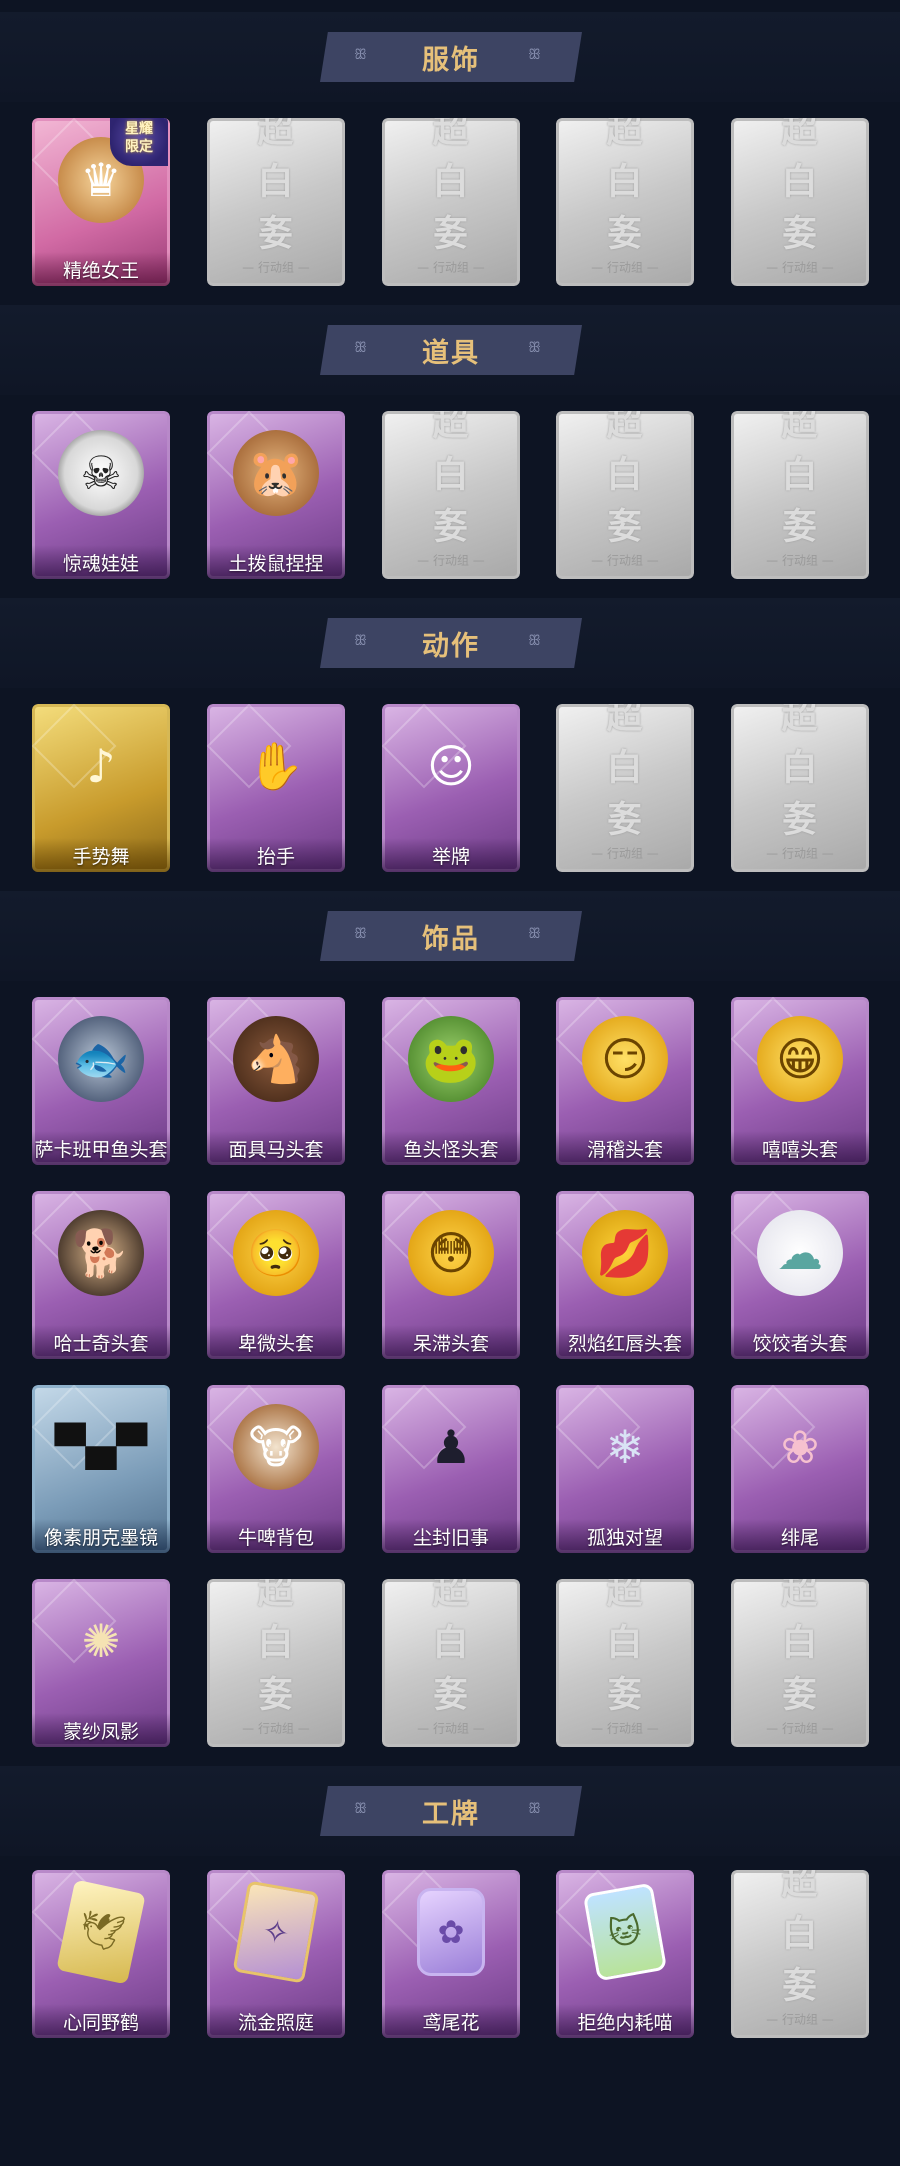  I want to click on chibi-charm-icon: ♟, so click(451, 1447).